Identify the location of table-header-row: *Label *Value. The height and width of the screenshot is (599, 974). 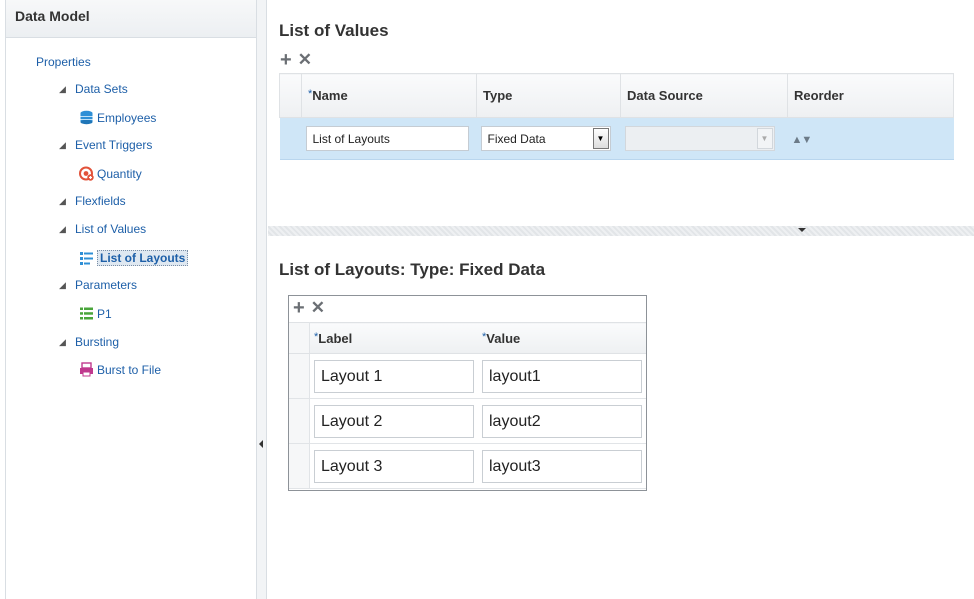
(467, 338).